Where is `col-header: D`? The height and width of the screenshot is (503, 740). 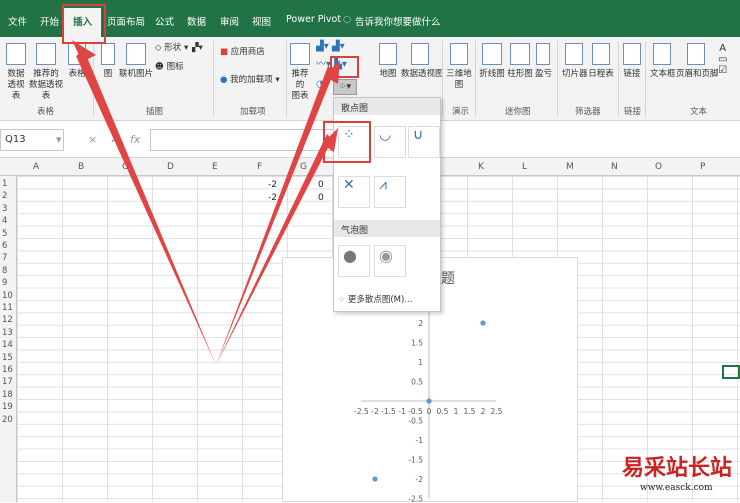
col-header: D is located at coordinates (170, 167).